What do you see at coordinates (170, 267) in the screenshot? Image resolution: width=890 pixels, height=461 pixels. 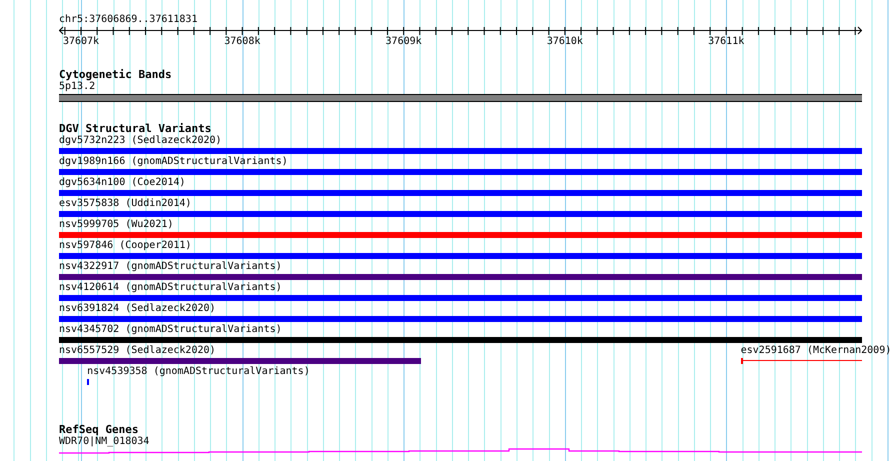 I see `feature-label: nsv4322917 (gnomADStructuralVariants)` at bounding box center [170, 267].